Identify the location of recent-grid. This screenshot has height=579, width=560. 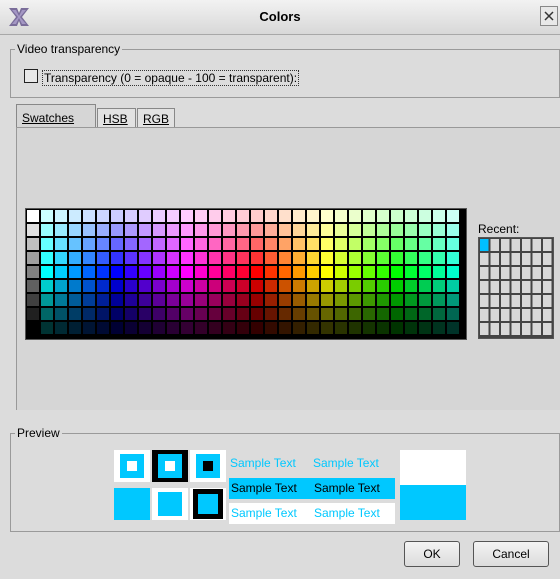
(516, 288).